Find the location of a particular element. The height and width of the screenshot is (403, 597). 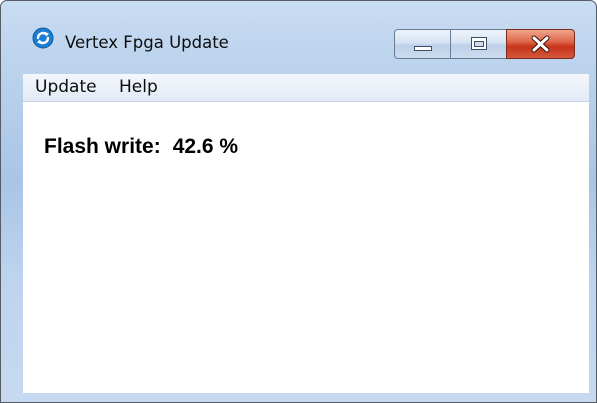

maximize-icon is located at coordinates (479, 43).